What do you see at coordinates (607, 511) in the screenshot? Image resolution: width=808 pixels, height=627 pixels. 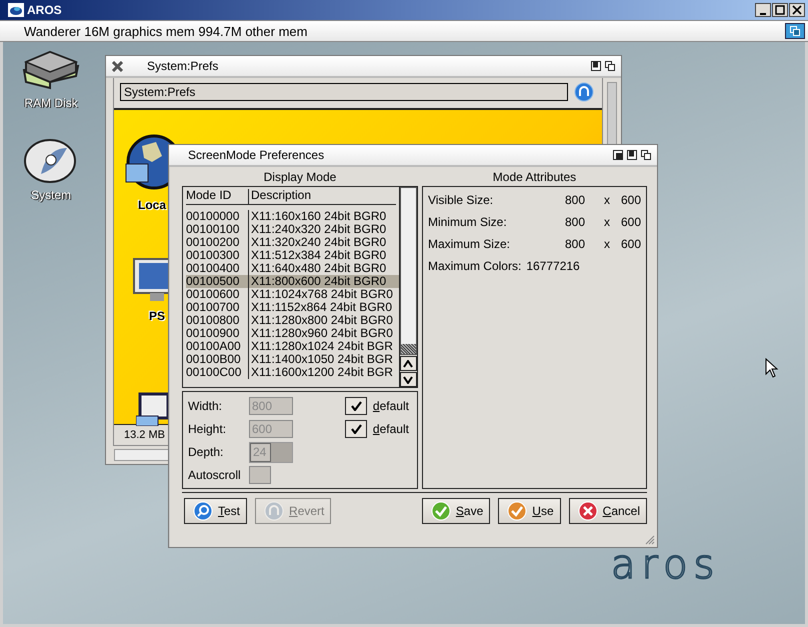 I see `cancel-button: Cancel` at bounding box center [607, 511].